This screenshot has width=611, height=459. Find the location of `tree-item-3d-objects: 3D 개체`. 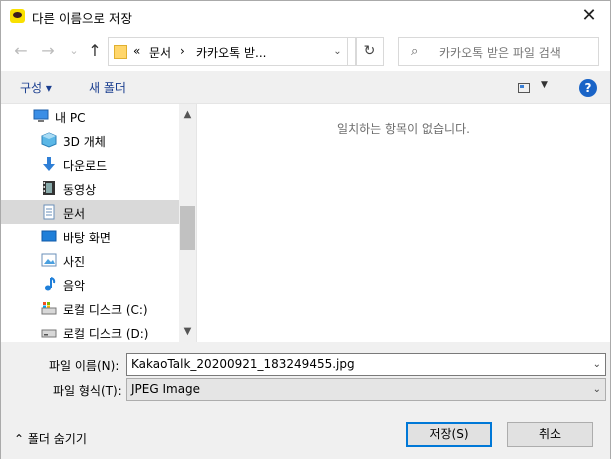

tree-item-3d-objects: 3D 개체 is located at coordinates (90, 140).